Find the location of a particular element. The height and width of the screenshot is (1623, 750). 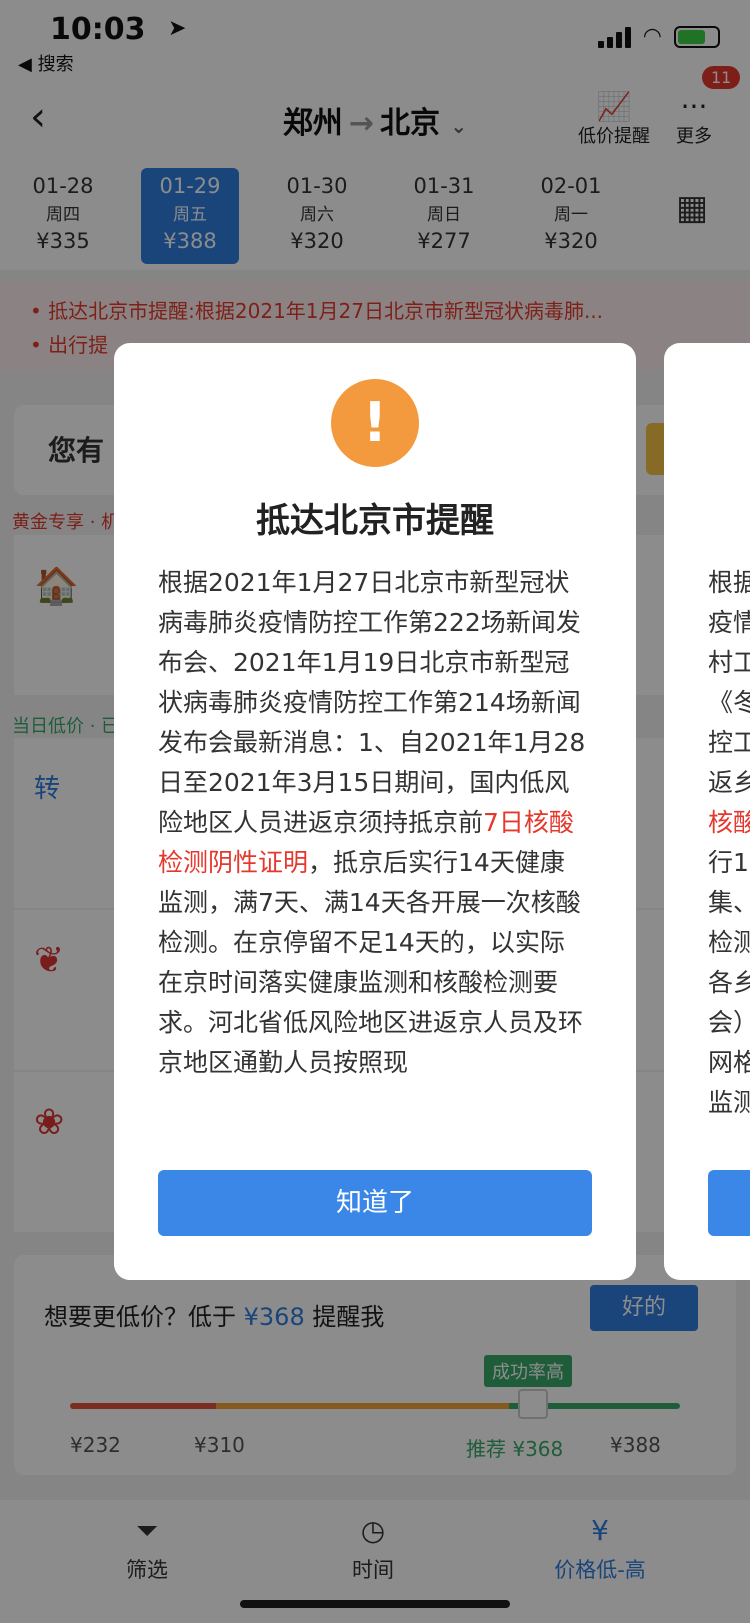

peek-line: 集、 is located at coordinates (729, 902).